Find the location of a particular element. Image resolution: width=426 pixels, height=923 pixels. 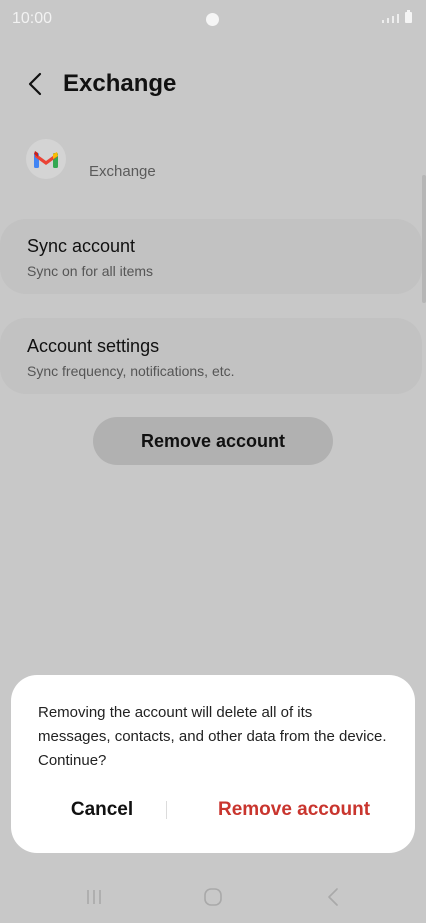

battery-icon is located at coordinates (408, 16).